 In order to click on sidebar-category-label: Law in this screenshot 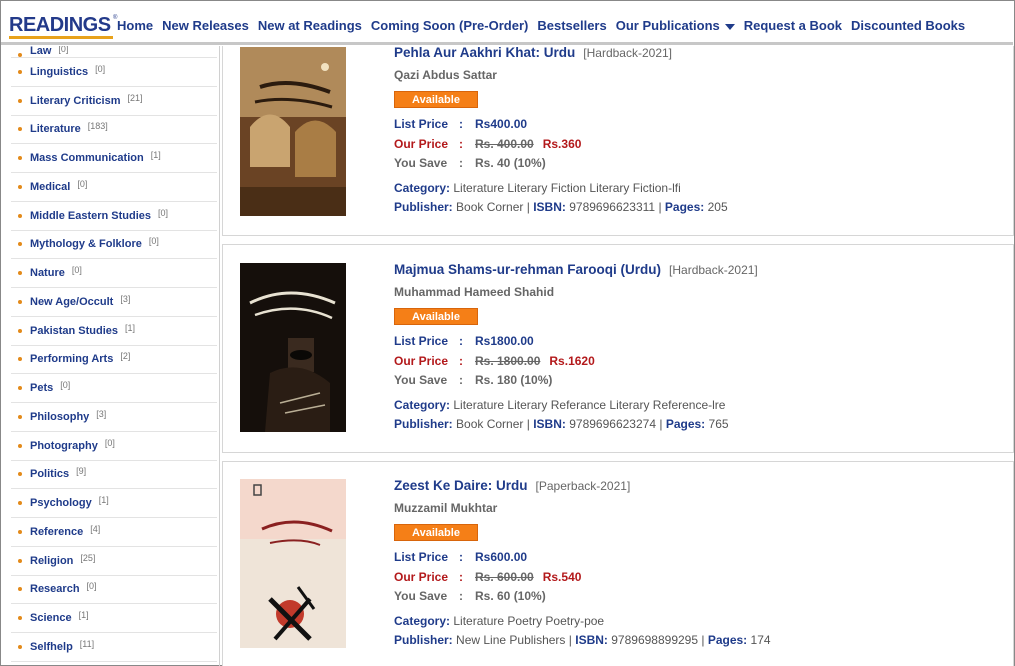, I will do `click(40, 51)`.